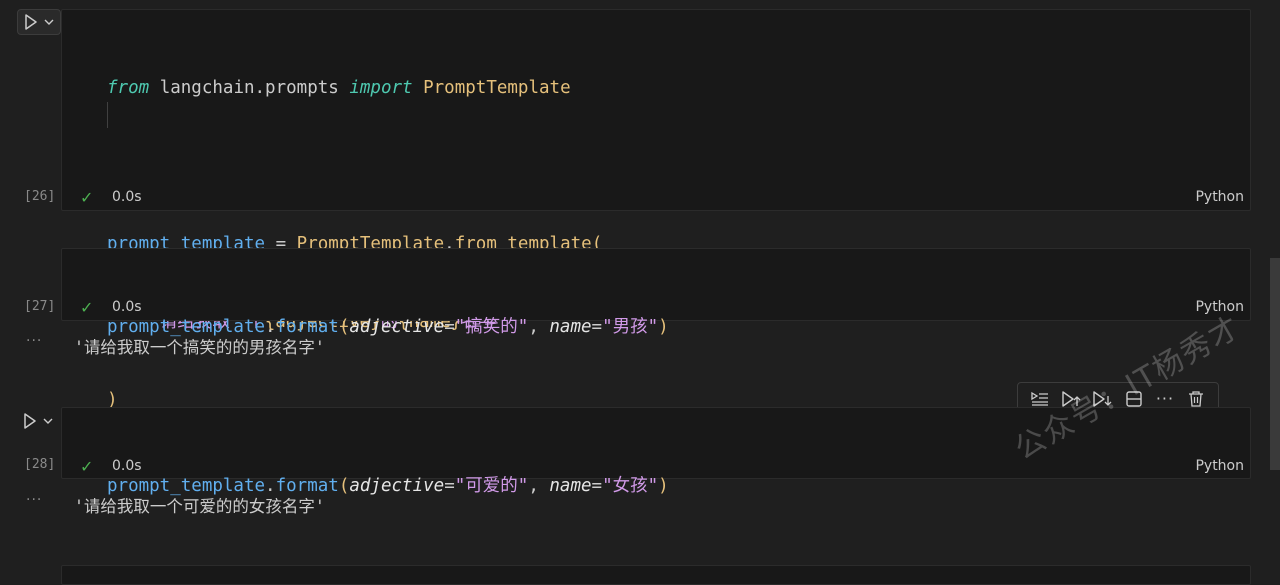 This screenshot has width=1280, height=585. What do you see at coordinates (1039, 398) in the screenshot?
I see `execute-above-icon` at bounding box center [1039, 398].